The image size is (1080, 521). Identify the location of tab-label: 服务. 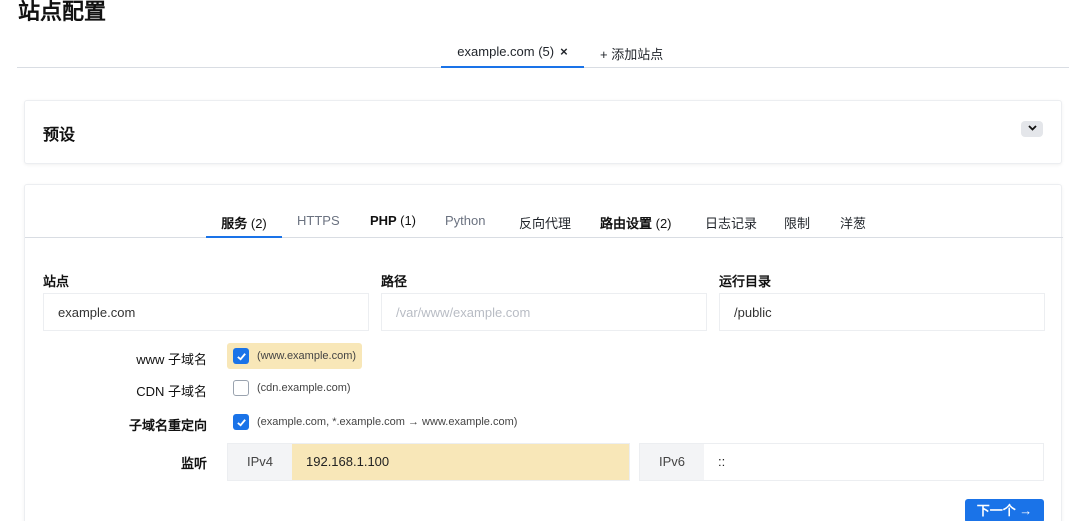
(236, 223).